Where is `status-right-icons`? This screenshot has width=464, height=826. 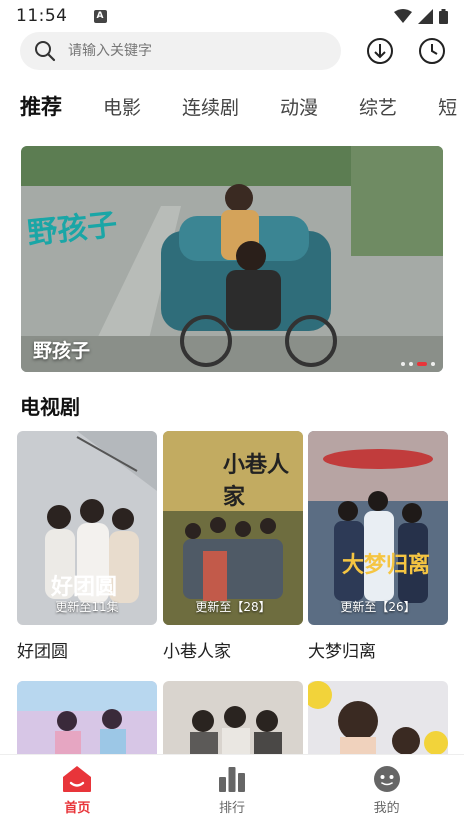
status-right-icons is located at coordinates (421, 16).